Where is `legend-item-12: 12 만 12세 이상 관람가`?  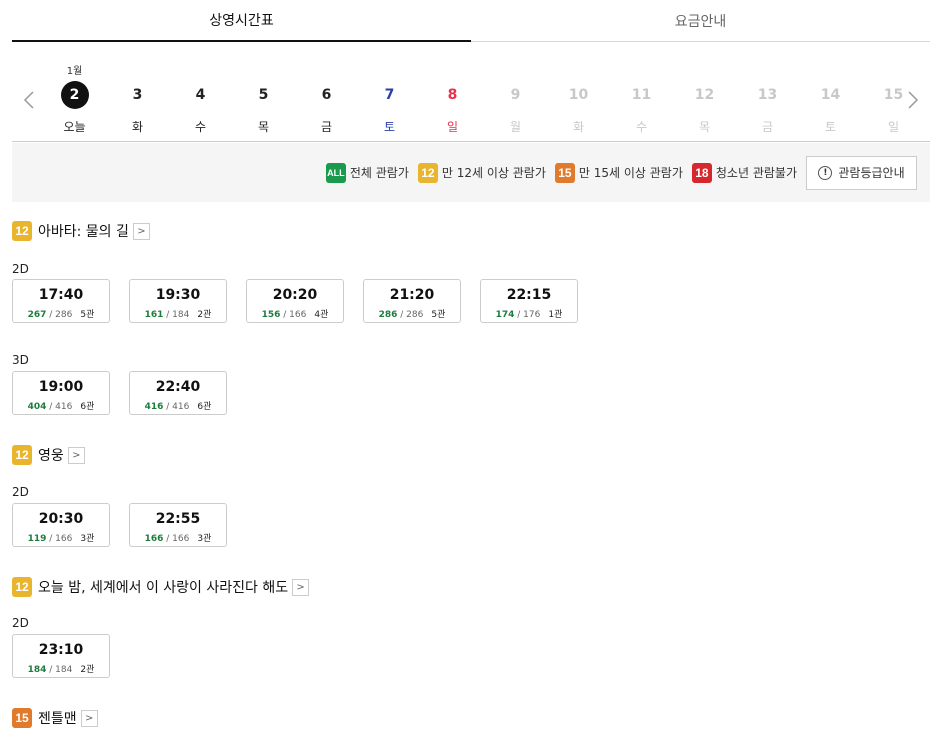 legend-item-12: 12 만 12세 이상 관람가 is located at coordinates (481, 172).